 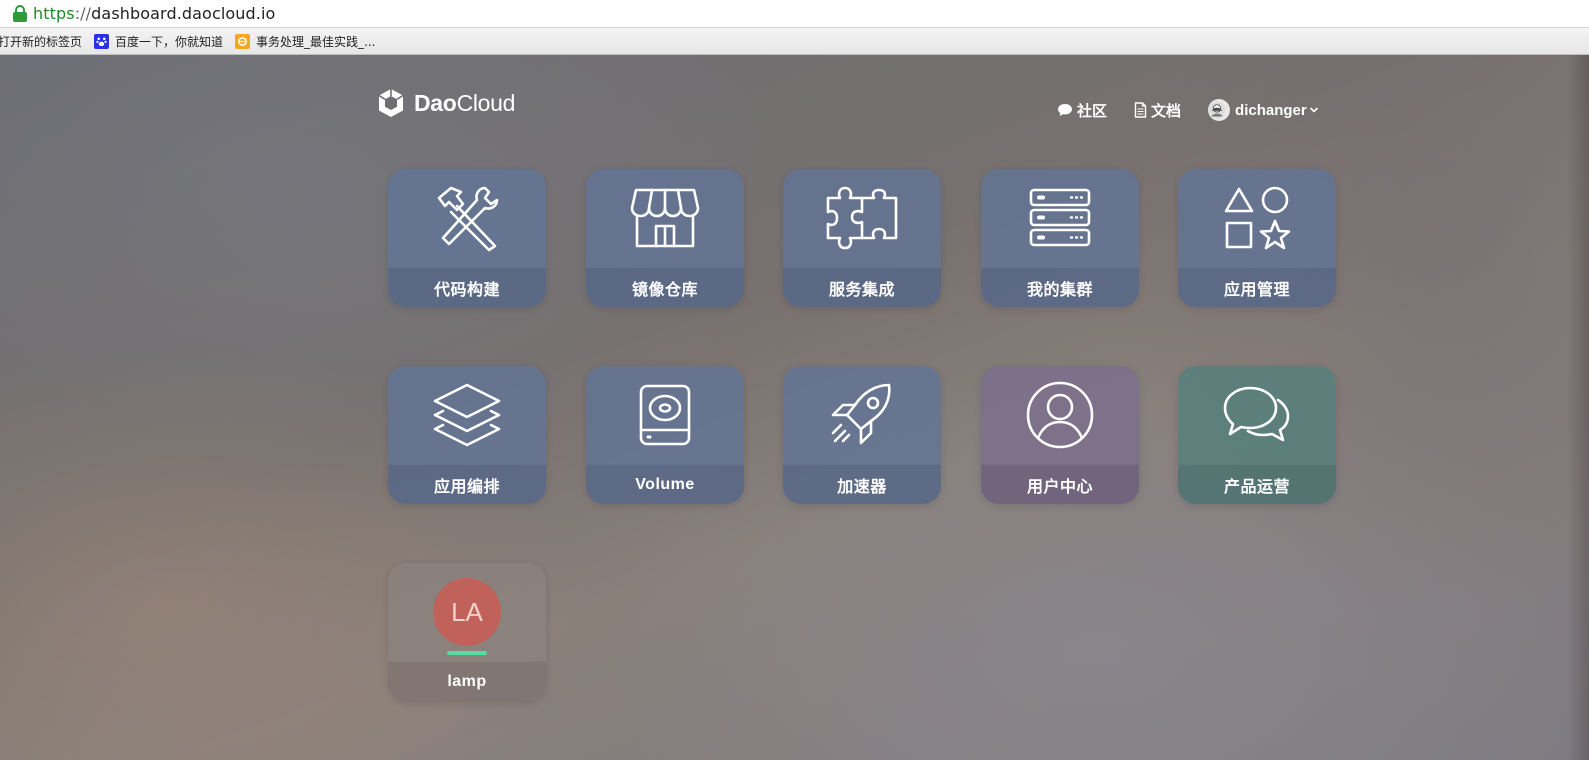 I want to click on chevron-down-icon, so click(x=1313, y=110).